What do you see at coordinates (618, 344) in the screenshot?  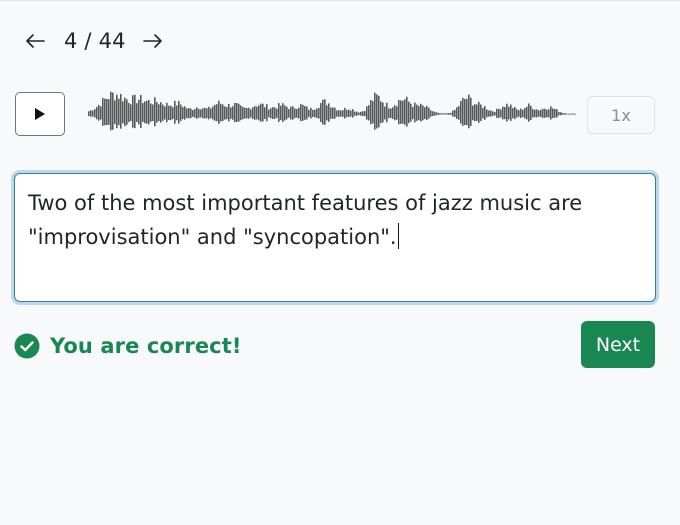 I see `next-button: Next` at bounding box center [618, 344].